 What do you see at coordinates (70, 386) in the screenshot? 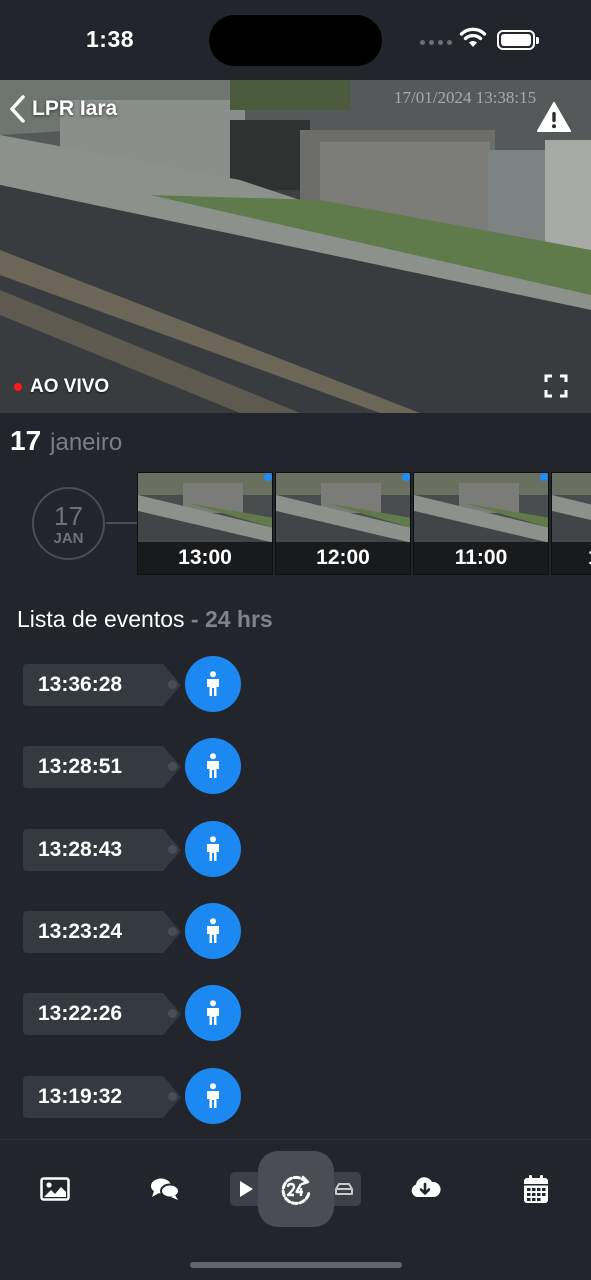
I see `live-label: AO VIVO` at bounding box center [70, 386].